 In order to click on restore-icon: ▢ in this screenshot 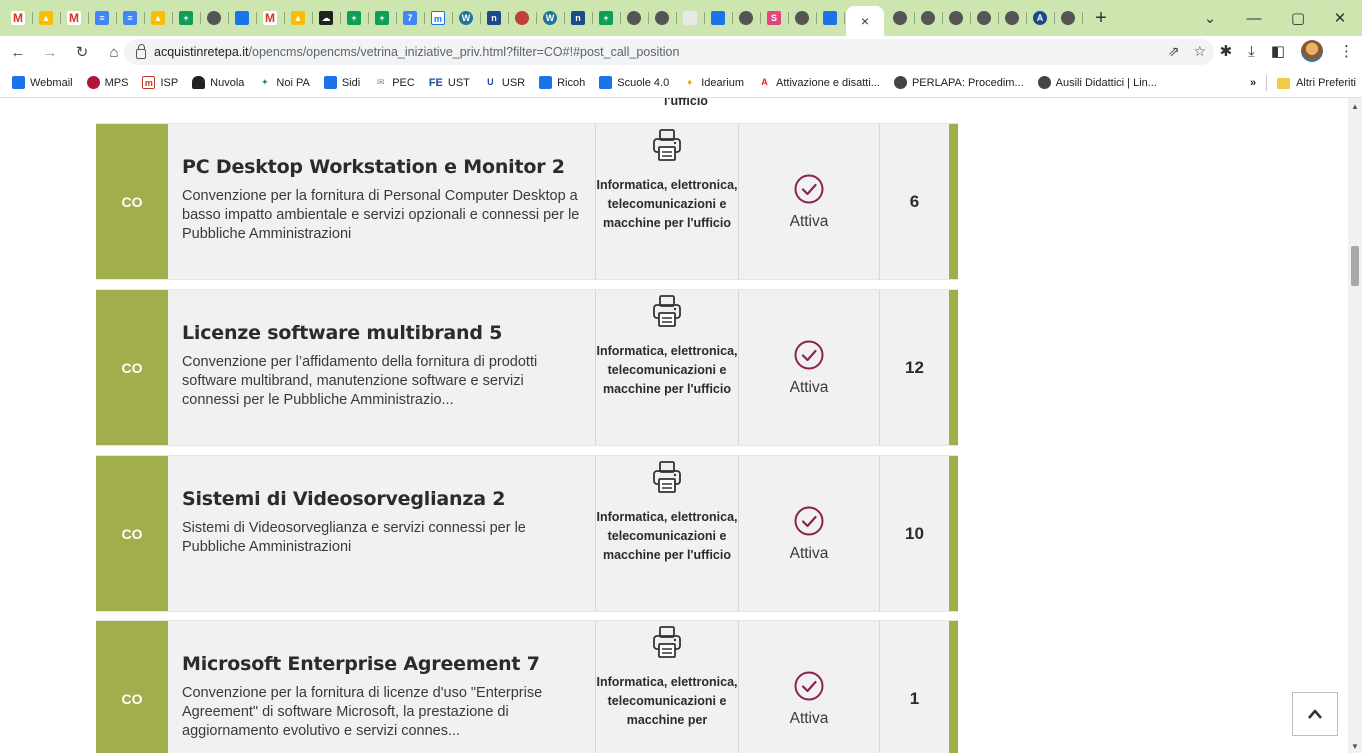, I will do `click(1298, 18)`.